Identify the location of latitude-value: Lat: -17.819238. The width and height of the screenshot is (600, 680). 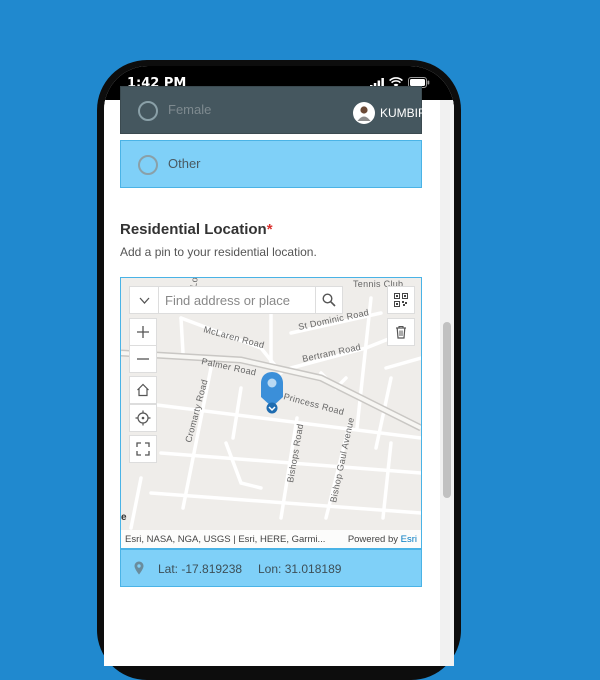
(200, 569).